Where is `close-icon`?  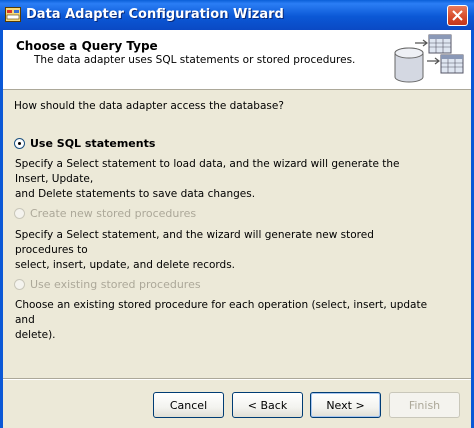
close-icon is located at coordinates (457, 15).